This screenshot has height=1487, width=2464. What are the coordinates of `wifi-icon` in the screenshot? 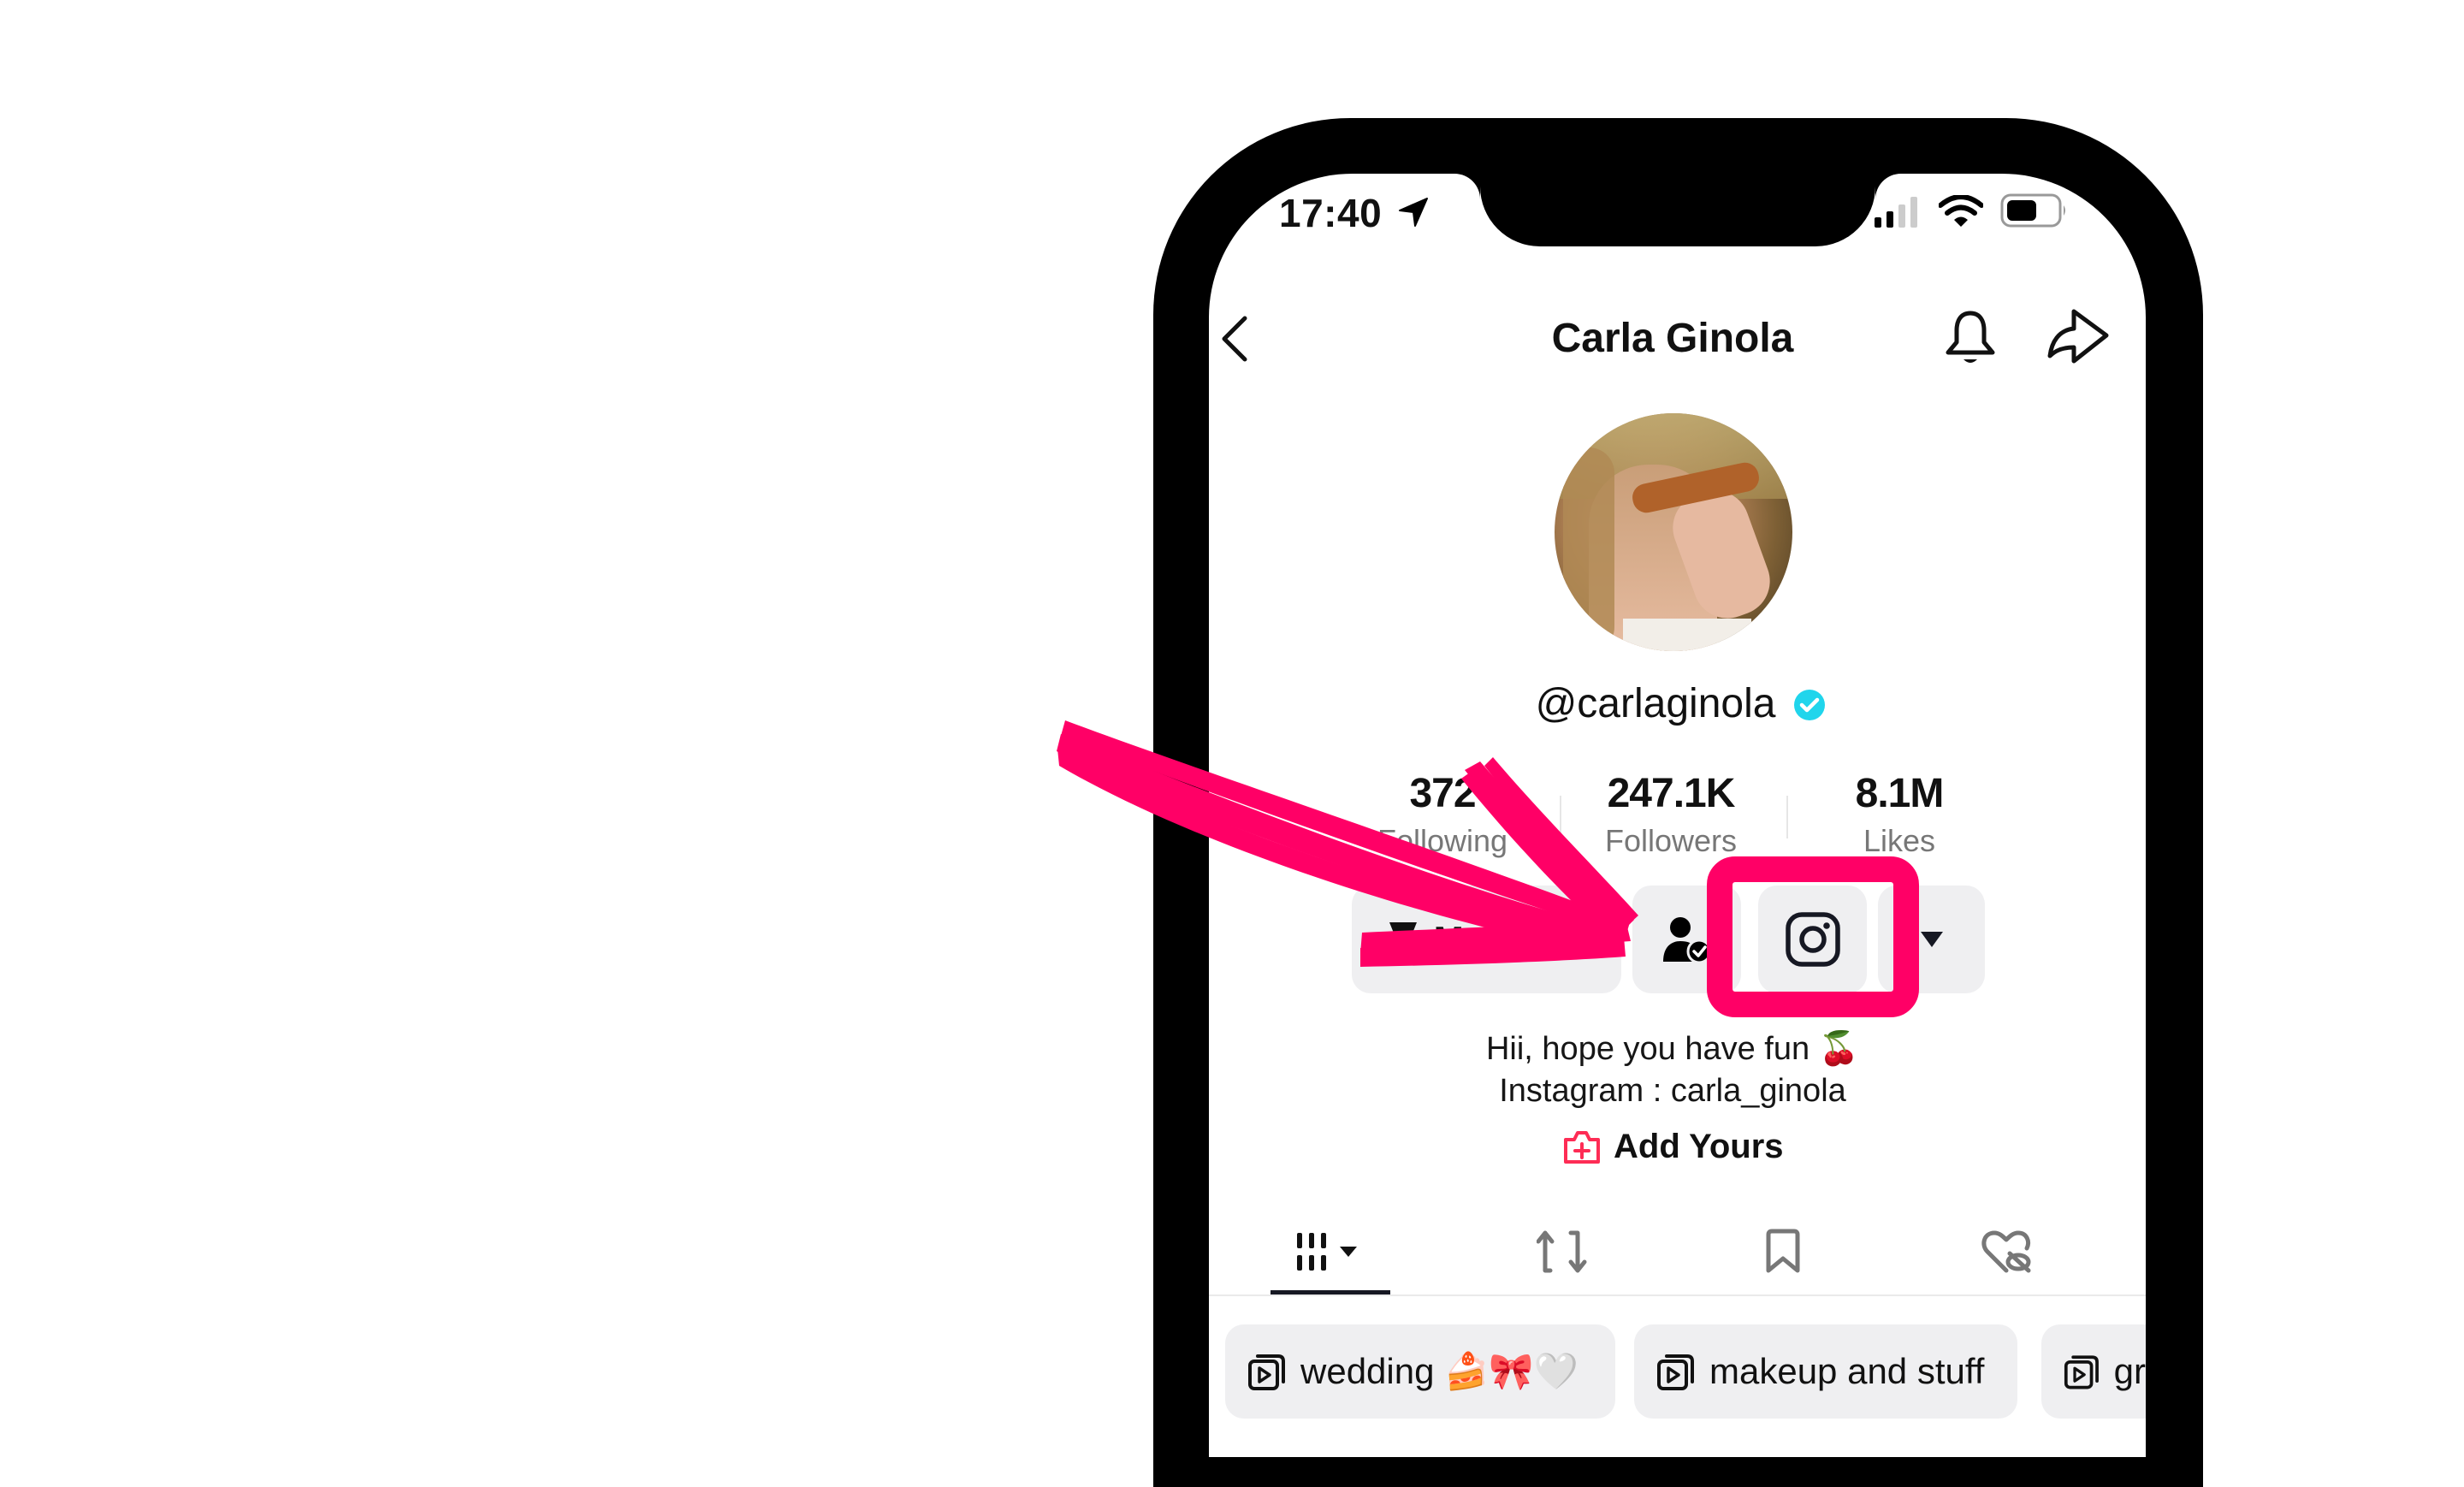 It's located at (1961, 211).